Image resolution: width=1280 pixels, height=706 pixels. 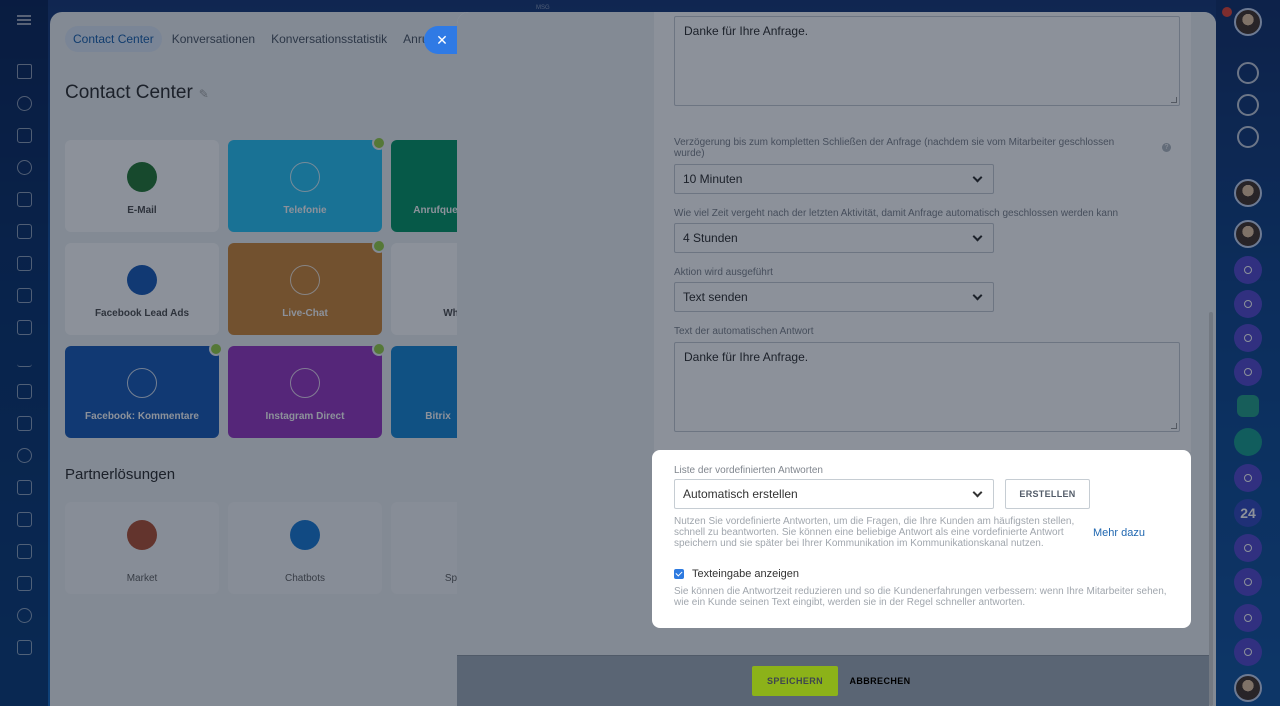 I want to click on close-slider-button: ✕, so click(x=442, y=40).